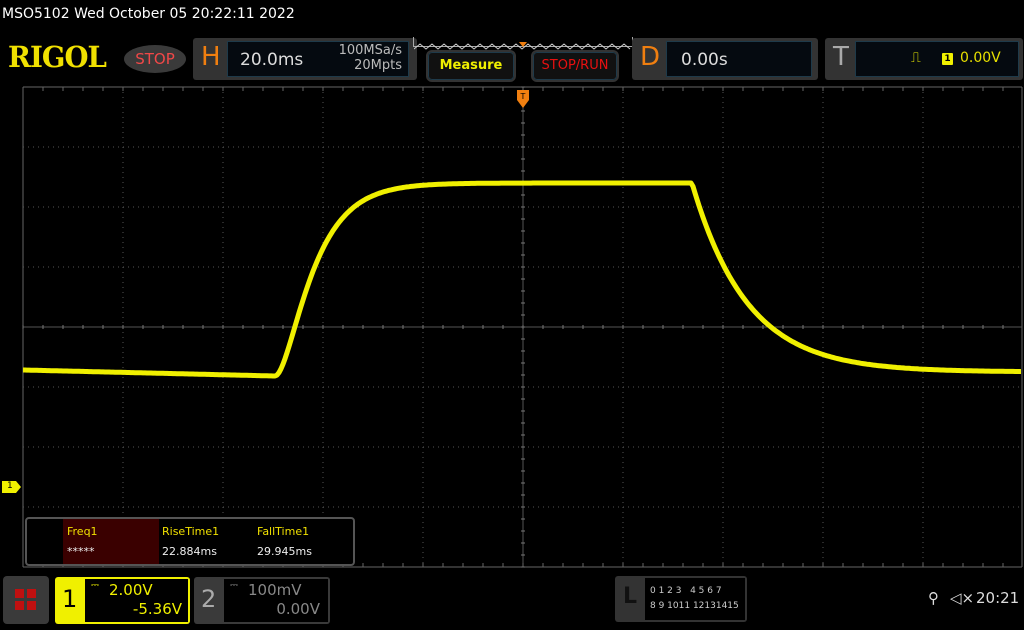 This screenshot has height=630, width=1024. Describe the element at coordinates (686, 591) in the screenshot. I see `logic-channels-row1: 0 1 2 3 4 5 6 7` at that location.